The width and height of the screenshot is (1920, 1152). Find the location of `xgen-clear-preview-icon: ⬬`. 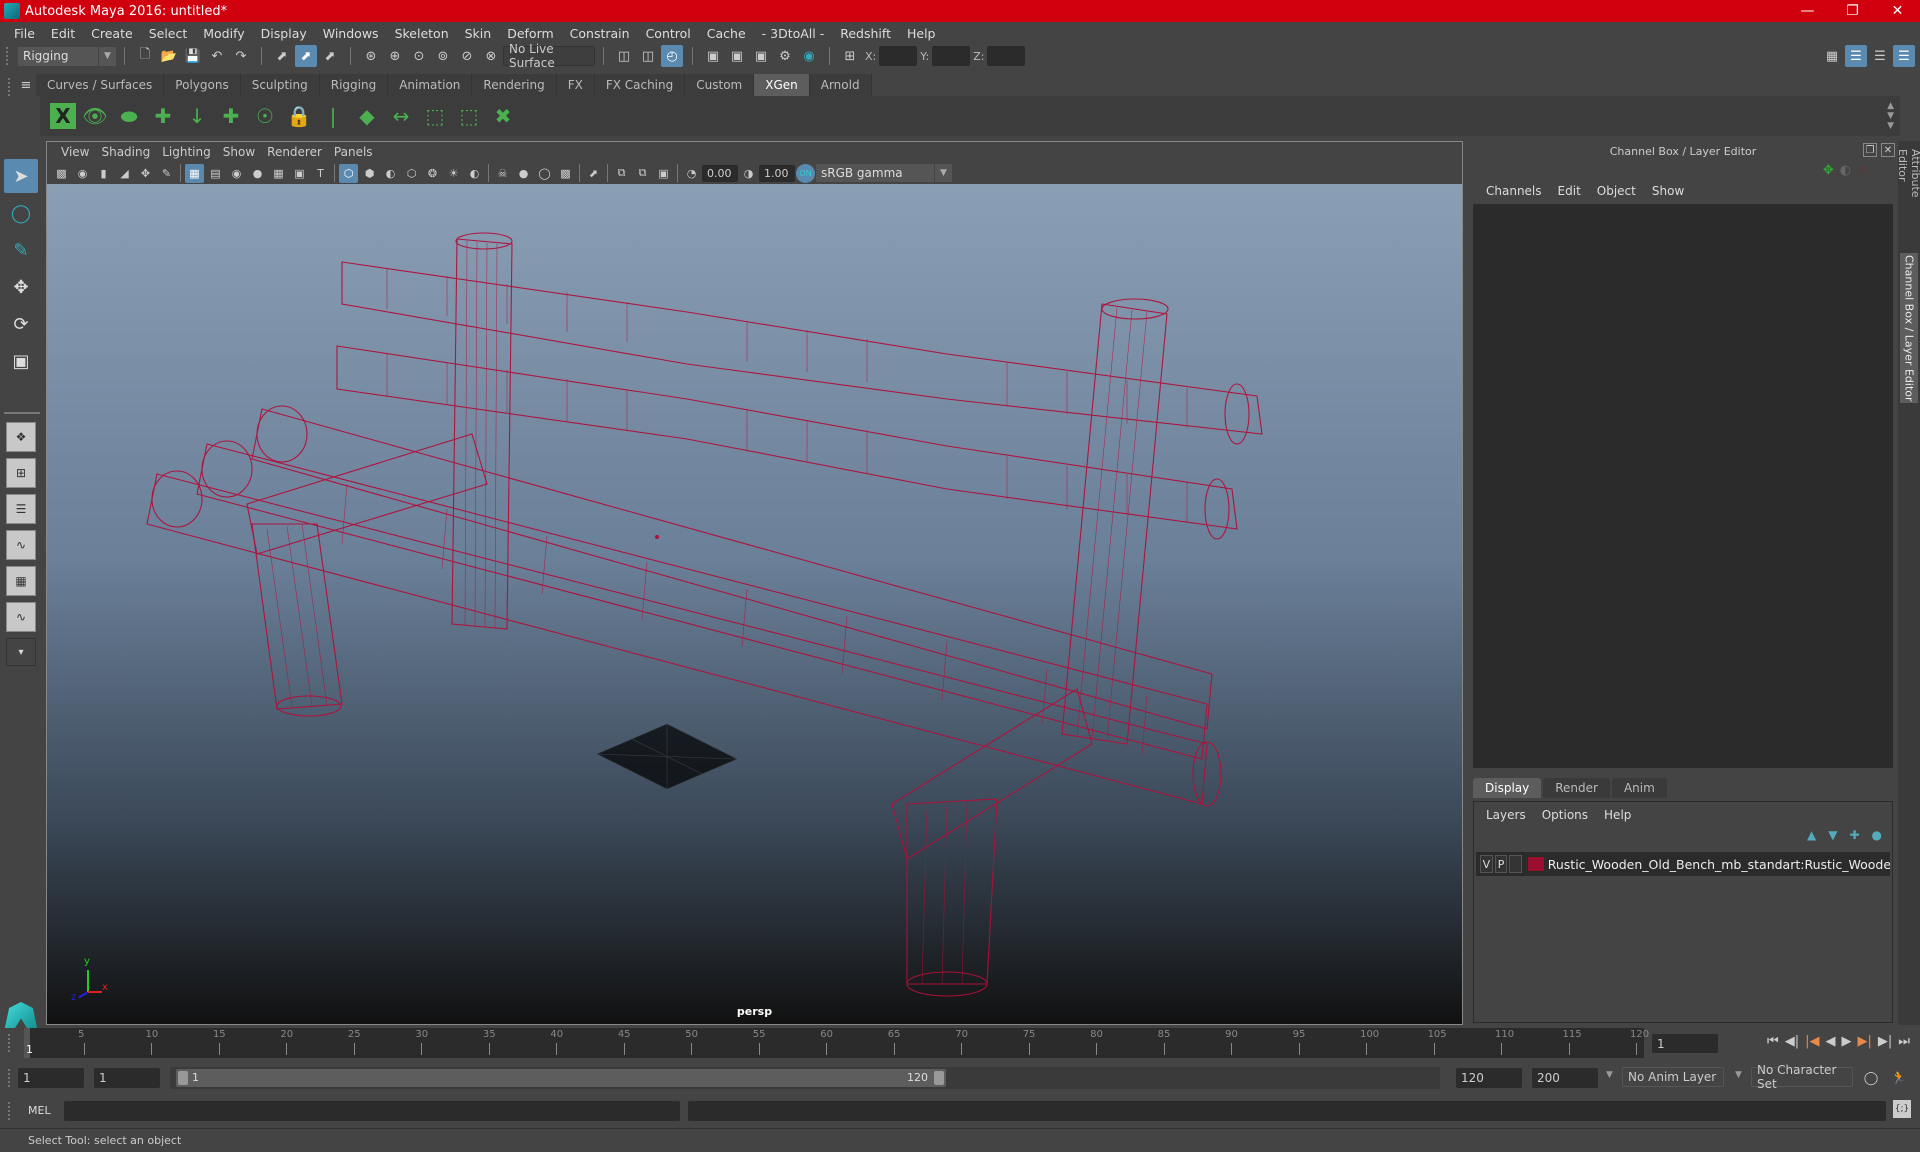

xgen-clear-preview-icon: ⬬ is located at coordinates (129, 116).